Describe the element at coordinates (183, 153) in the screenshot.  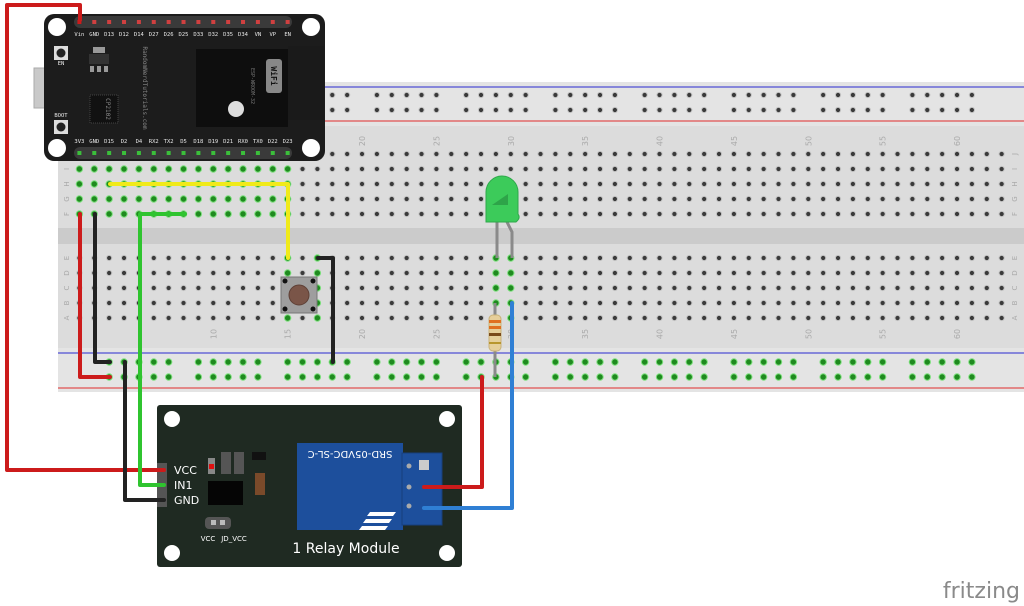
I see `esp32-pin-d5` at that location.